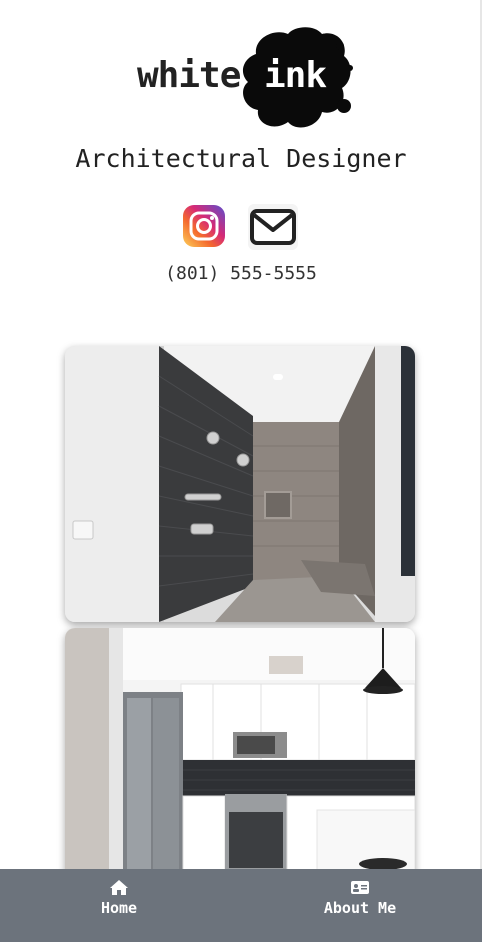 This screenshot has width=482, height=942. What do you see at coordinates (241, 158) in the screenshot?
I see `page-subtitle: Architectural Designer` at bounding box center [241, 158].